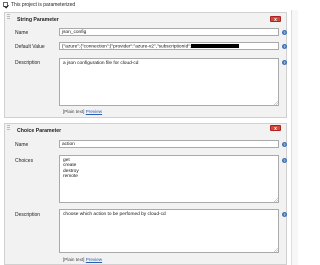 The image size is (320, 265). Describe the element at coordinates (294, 137) in the screenshot. I see `scrollbar` at that location.